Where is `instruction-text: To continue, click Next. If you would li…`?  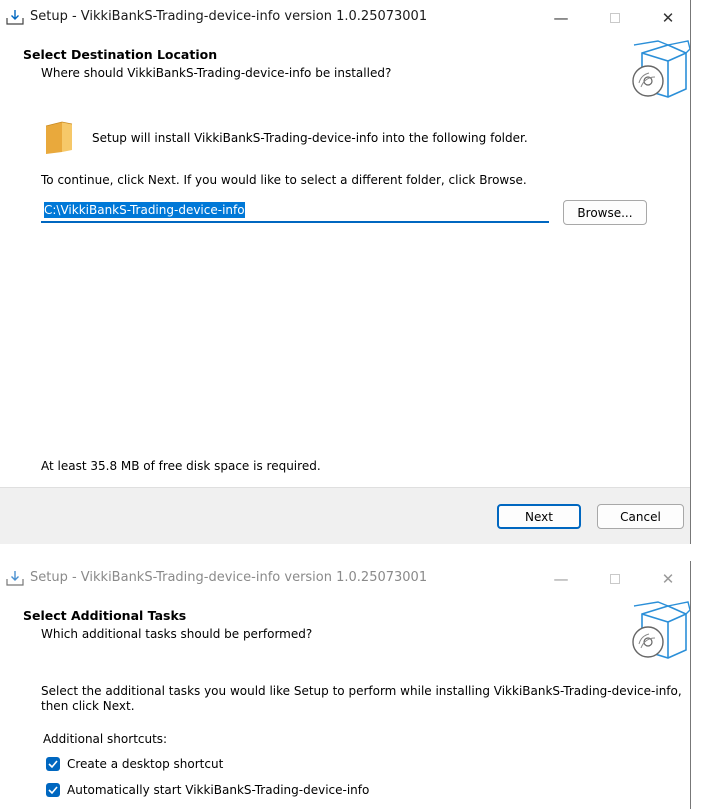
instruction-text: To continue, click Next. If you would li… is located at coordinates (284, 180).